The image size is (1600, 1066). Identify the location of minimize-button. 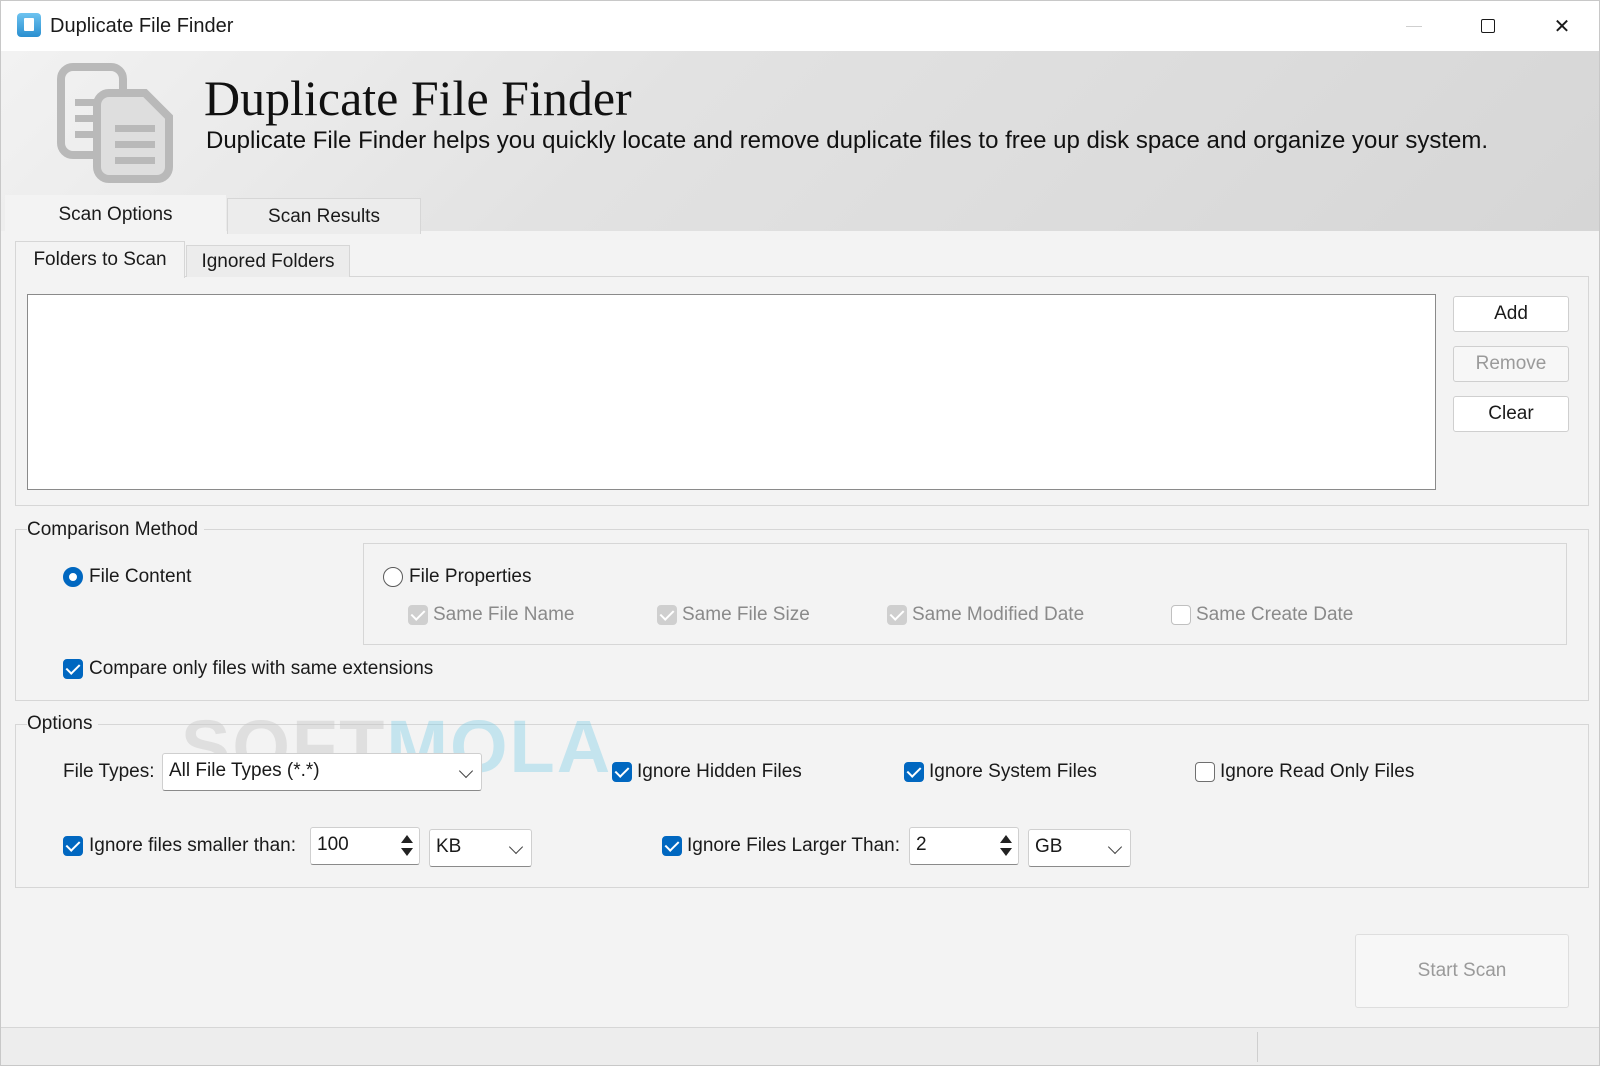
(1414, 26).